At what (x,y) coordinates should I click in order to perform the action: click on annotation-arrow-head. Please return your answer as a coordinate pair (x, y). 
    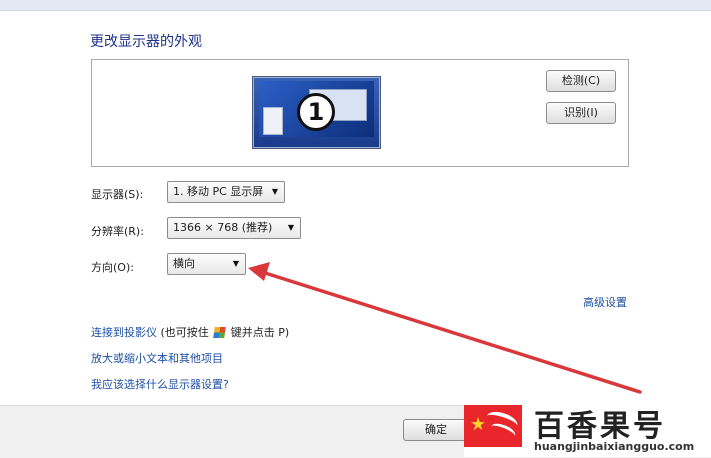
    Looking at the image, I should click on (259, 271).